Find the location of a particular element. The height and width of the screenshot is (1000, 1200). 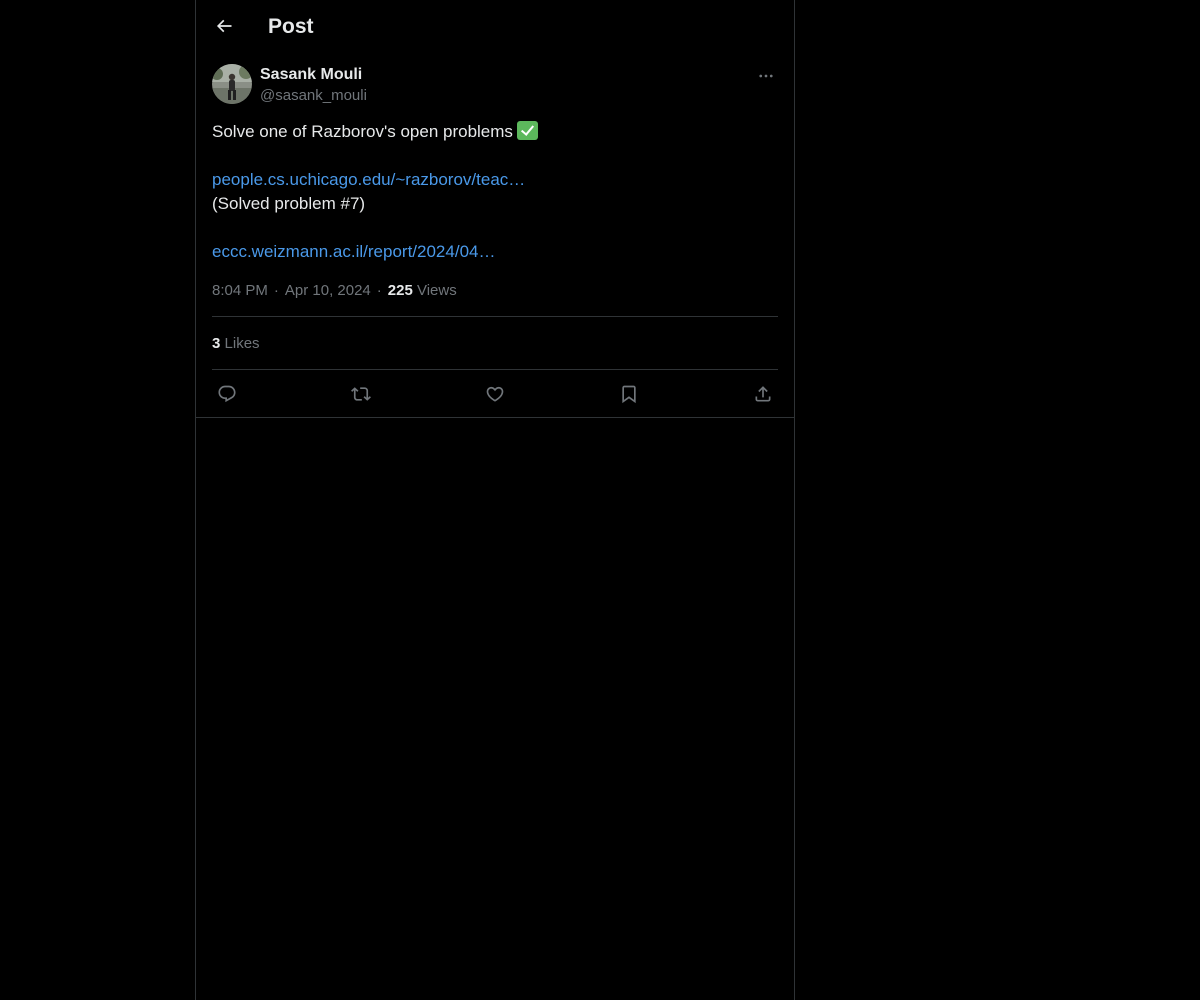

back-button is located at coordinates (224, 26).